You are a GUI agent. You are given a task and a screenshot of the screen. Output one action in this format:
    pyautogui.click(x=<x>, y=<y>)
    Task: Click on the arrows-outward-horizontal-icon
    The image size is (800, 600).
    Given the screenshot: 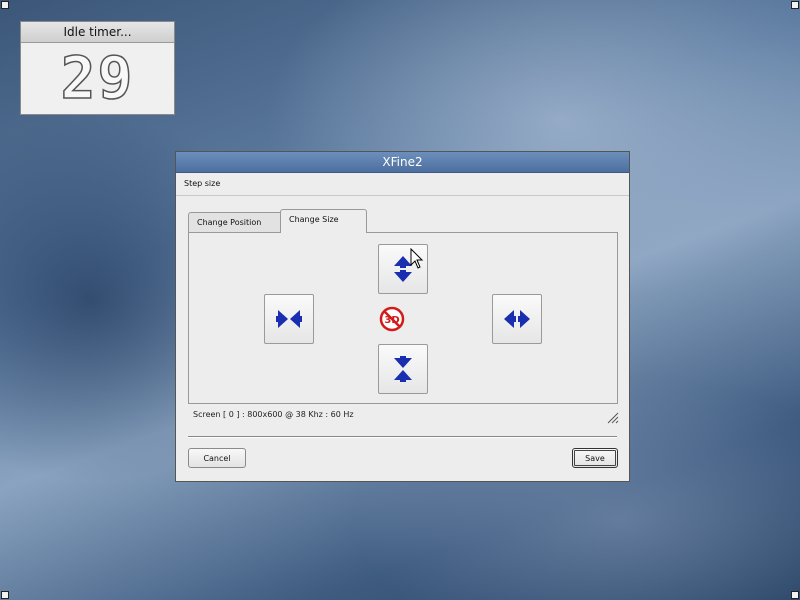 What is the action you would take?
    pyautogui.click(x=517, y=319)
    